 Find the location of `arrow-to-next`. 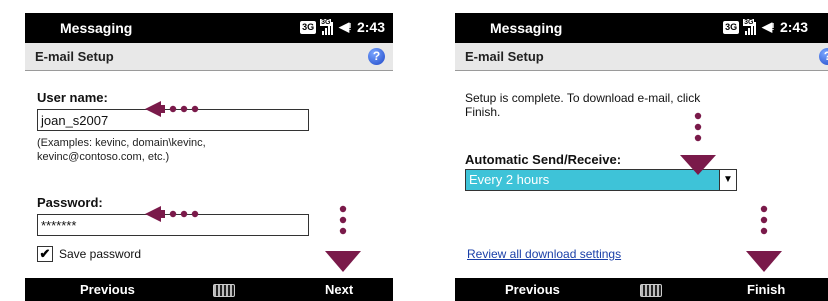

arrow-to-next is located at coordinates (343, 261).